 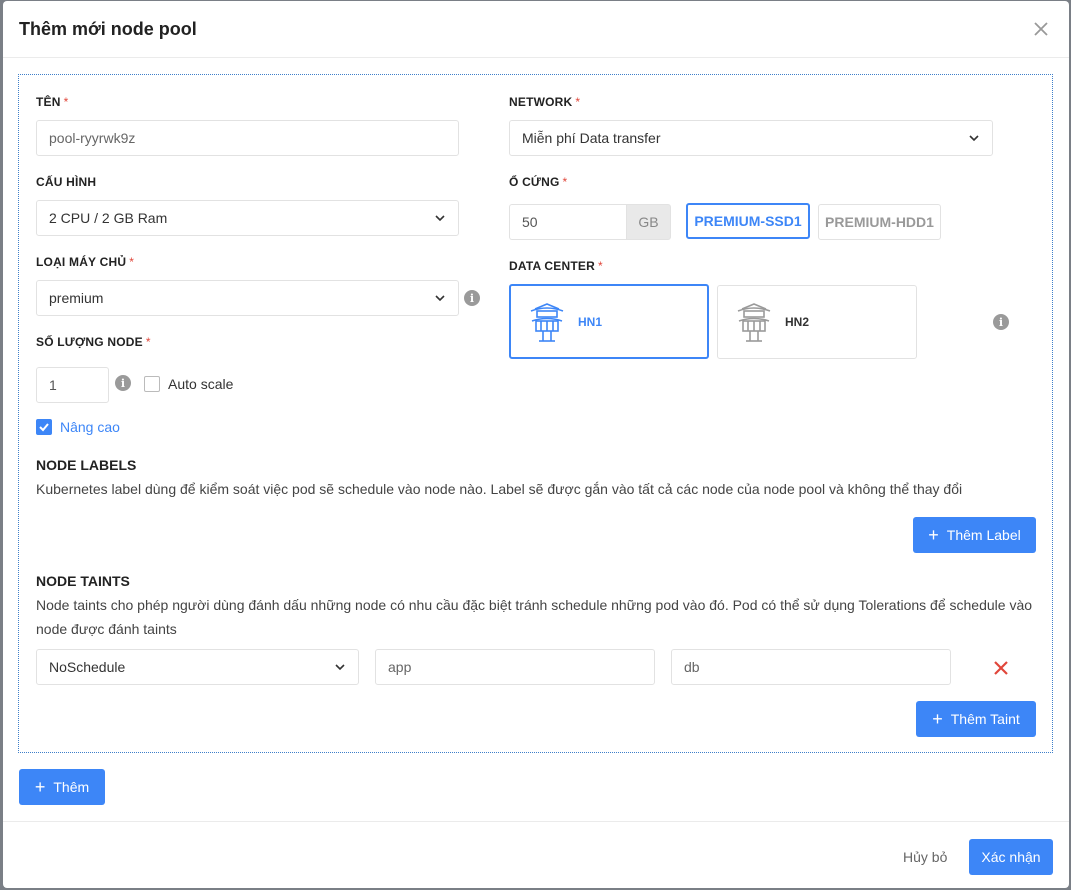 What do you see at coordinates (568, 222) in the screenshot?
I see `disk-size-input: 50` at bounding box center [568, 222].